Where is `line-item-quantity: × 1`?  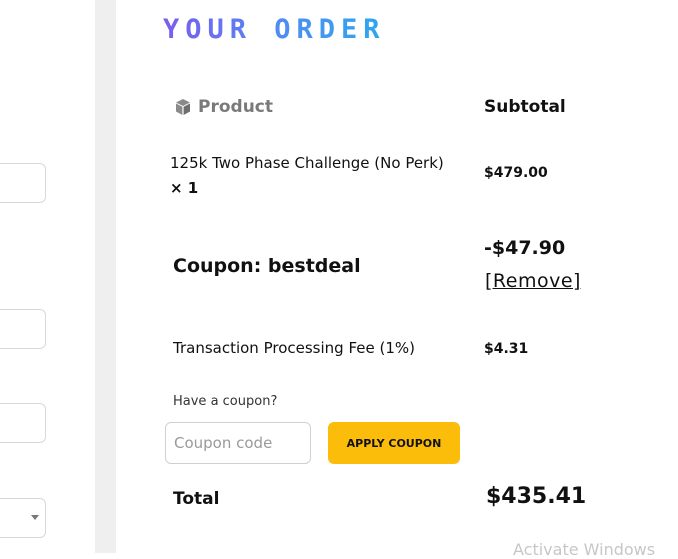 line-item-quantity: × 1 is located at coordinates (184, 188).